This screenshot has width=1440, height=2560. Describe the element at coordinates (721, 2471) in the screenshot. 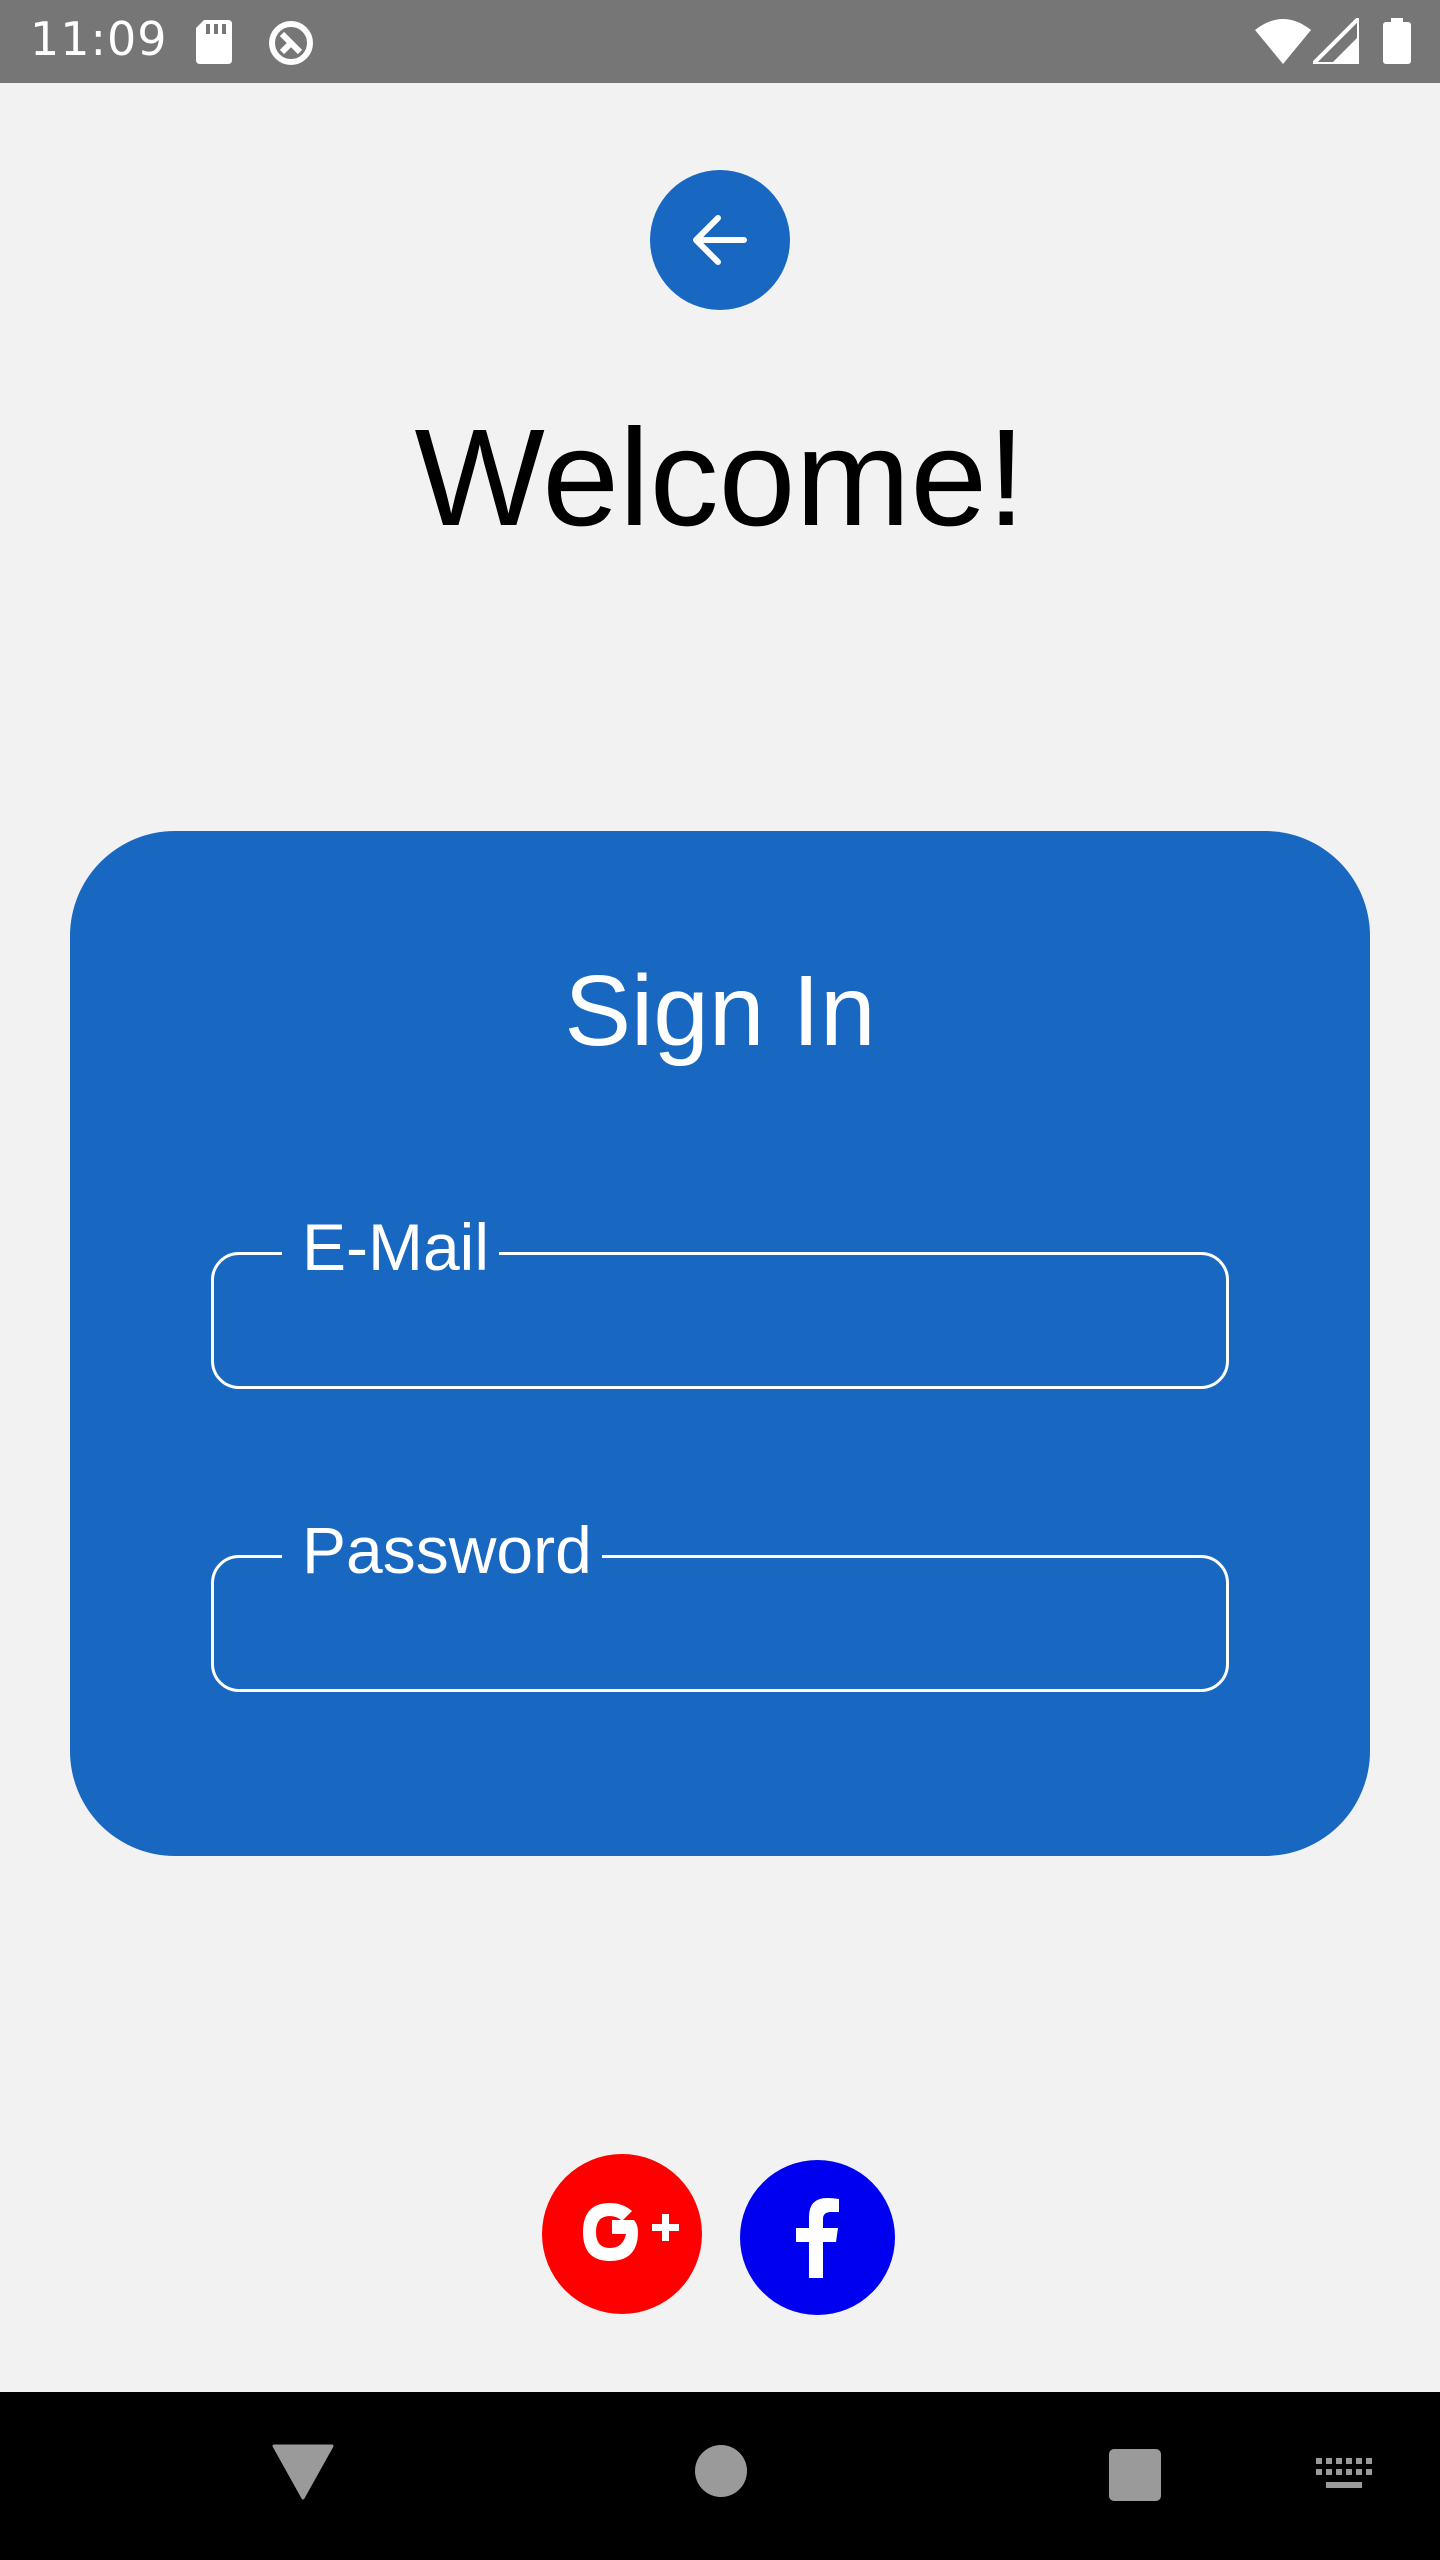

I see `home-icon` at that location.